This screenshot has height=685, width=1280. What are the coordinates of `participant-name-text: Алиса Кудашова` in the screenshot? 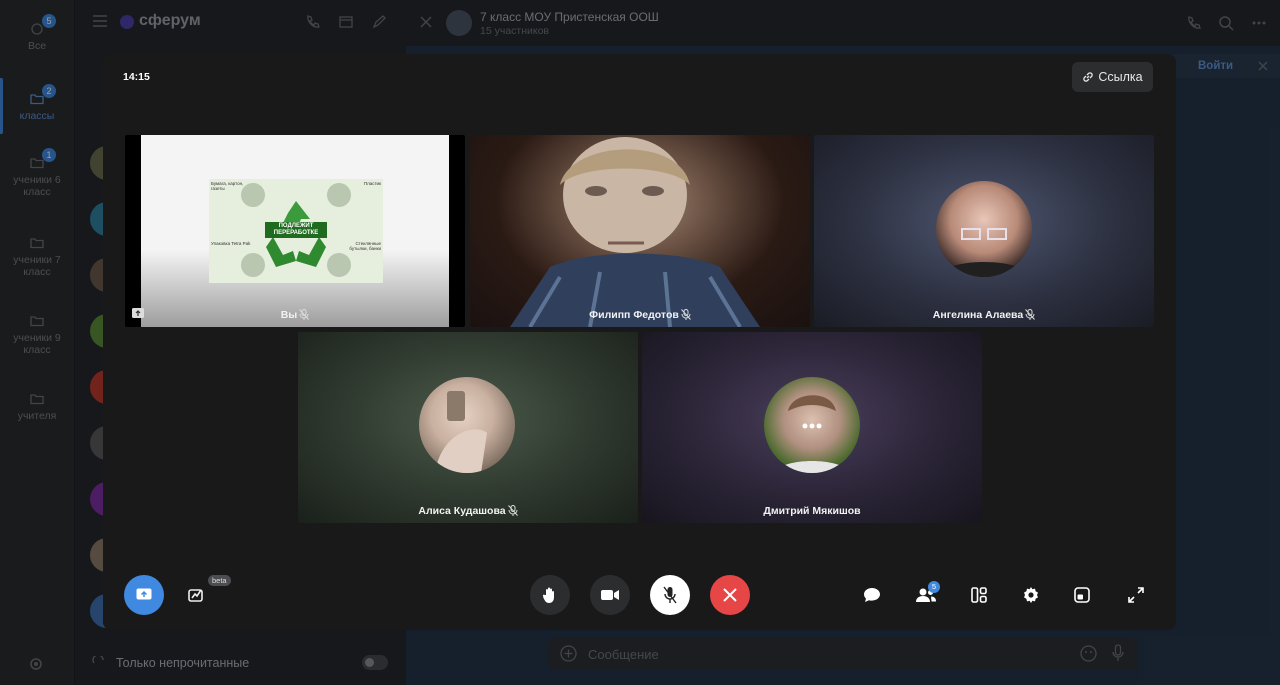 It's located at (462, 511).